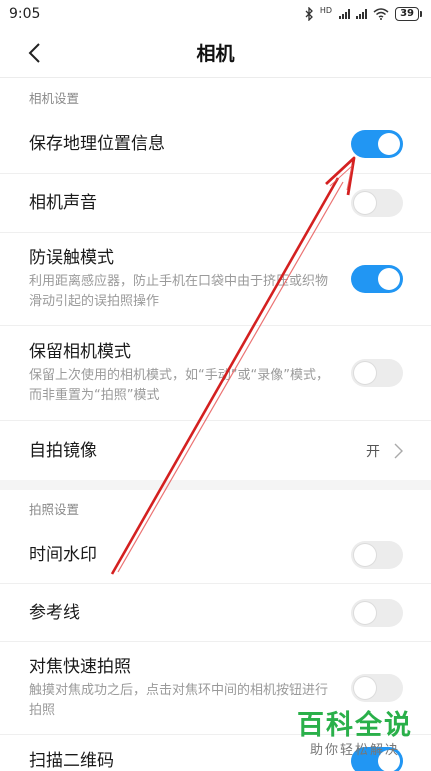  I want to click on setting-description: 保留上次使用的相机模式，如“手动”或“录像”模式，而非重置为“拍照”模式, so click(179, 385).